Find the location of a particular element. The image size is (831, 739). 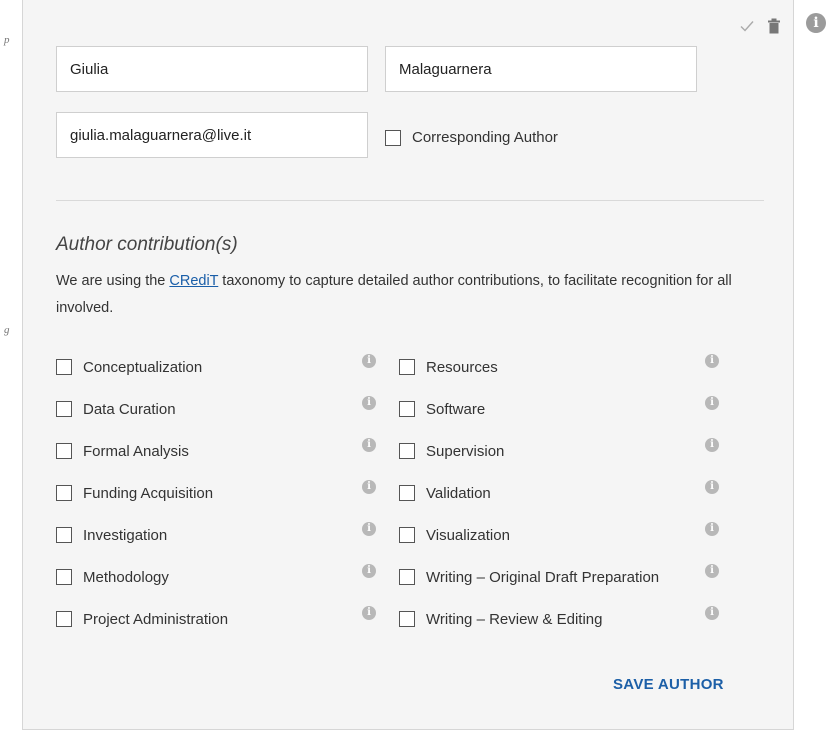

contribution-label: Writing – Original Draft Preparation is located at coordinates (543, 577).